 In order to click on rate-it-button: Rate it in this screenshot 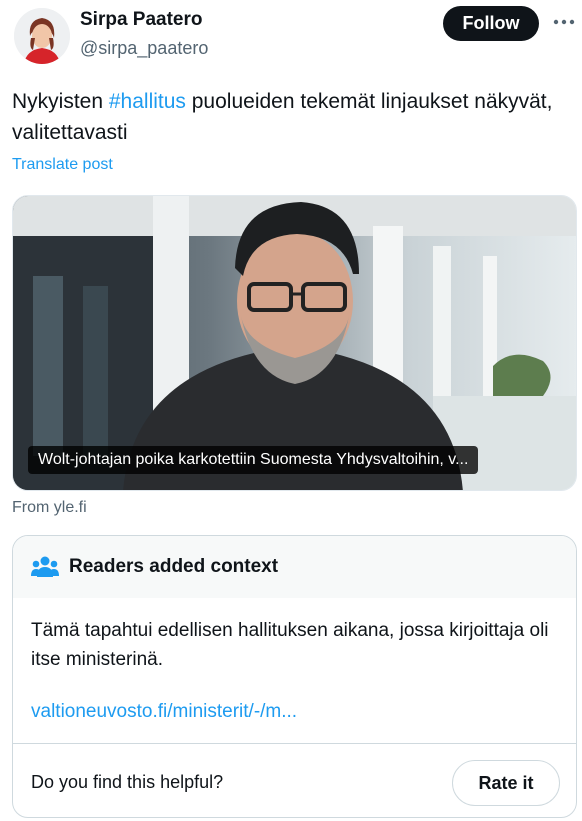, I will do `click(506, 783)`.